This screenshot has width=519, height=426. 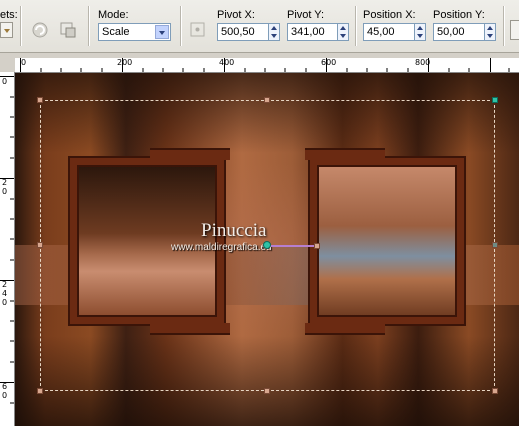 What do you see at coordinates (291, 246) in the screenshot?
I see `rotation-handle-line` at bounding box center [291, 246].